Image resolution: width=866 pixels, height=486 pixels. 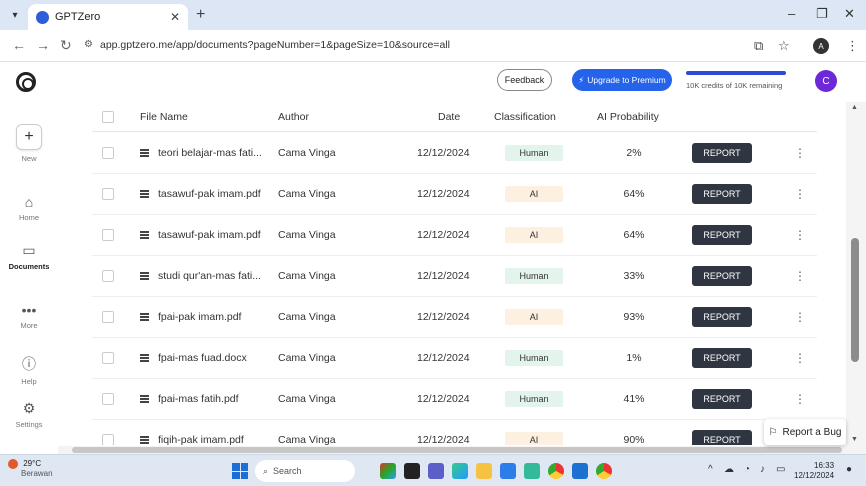 What do you see at coordinates (821, 46) in the screenshot?
I see `profile-icon: A` at bounding box center [821, 46].